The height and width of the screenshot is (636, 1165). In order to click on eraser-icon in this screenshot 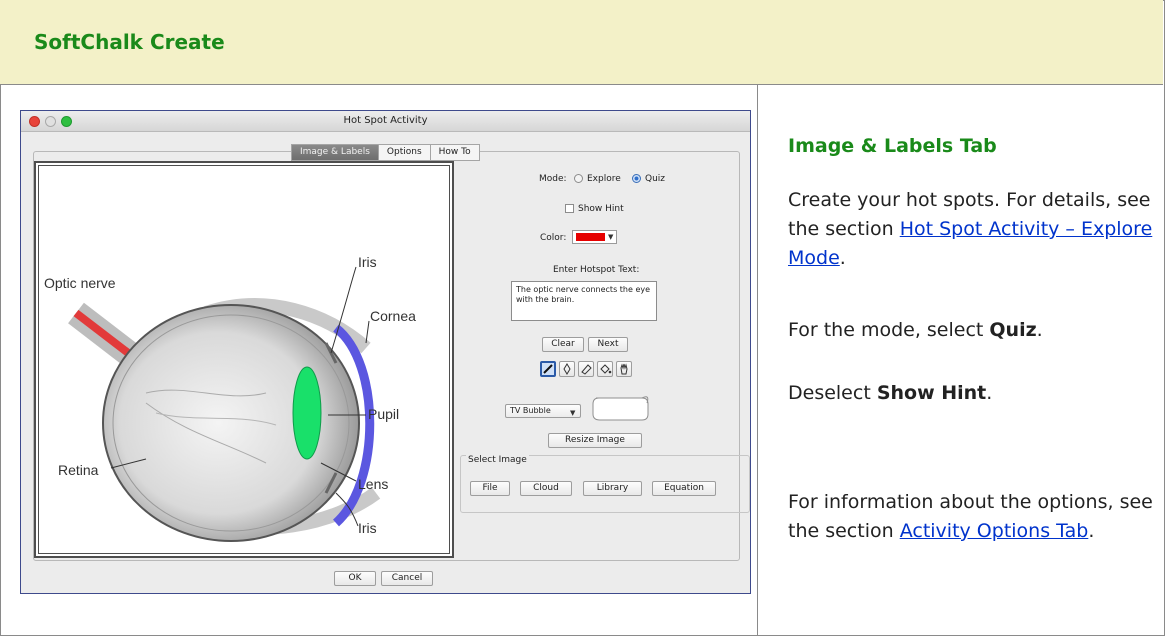, I will do `click(586, 369)`.